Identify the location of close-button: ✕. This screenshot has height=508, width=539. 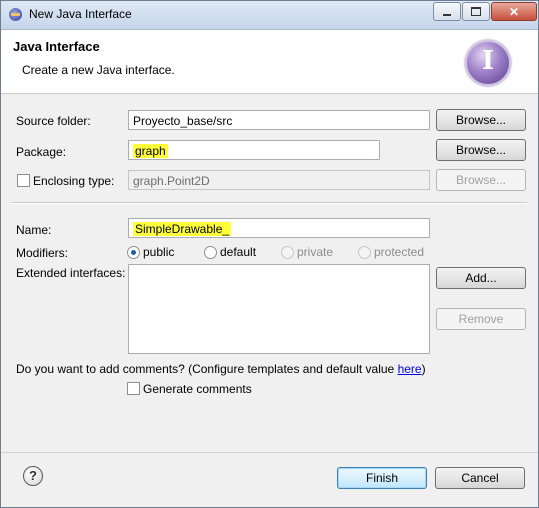
(514, 11).